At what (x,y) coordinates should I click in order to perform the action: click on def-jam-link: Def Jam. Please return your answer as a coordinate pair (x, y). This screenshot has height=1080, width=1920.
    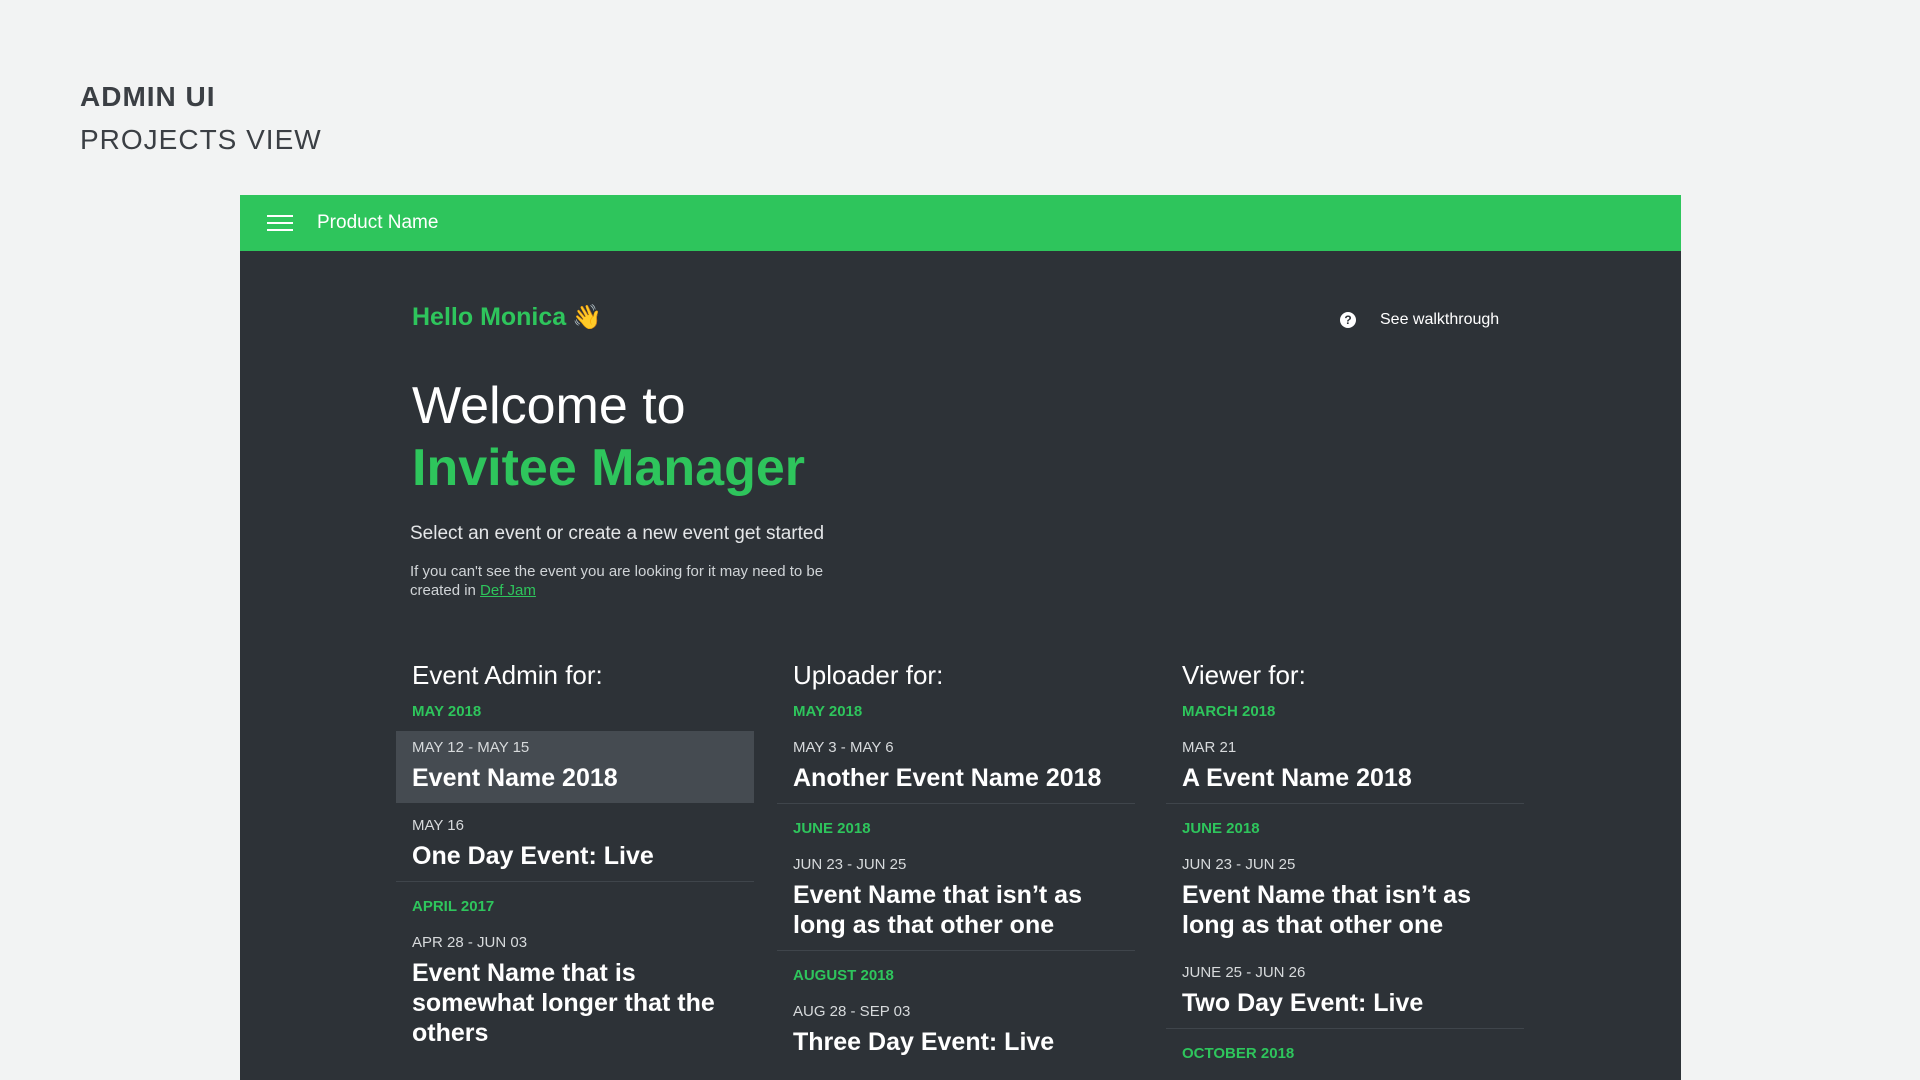
    Looking at the image, I should click on (508, 590).